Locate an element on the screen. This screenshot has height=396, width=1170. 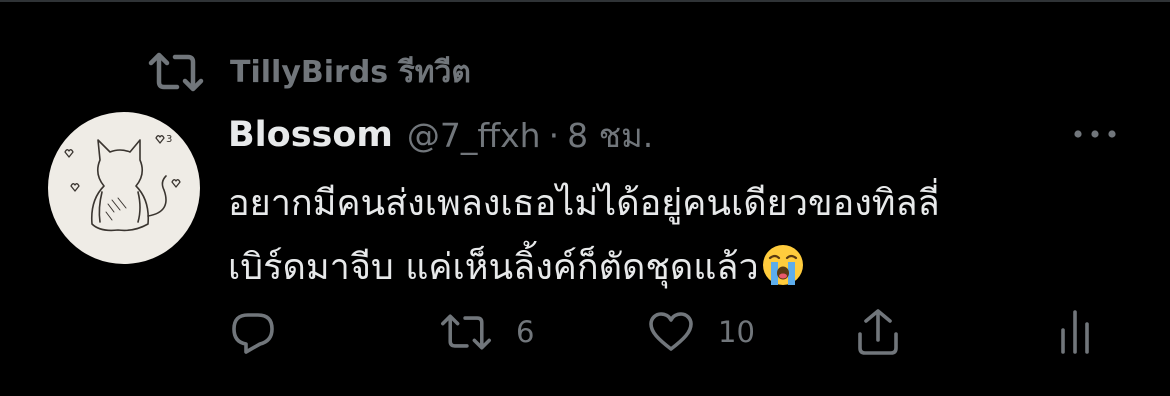
analytics-button is located at coordinates (1075, 332).